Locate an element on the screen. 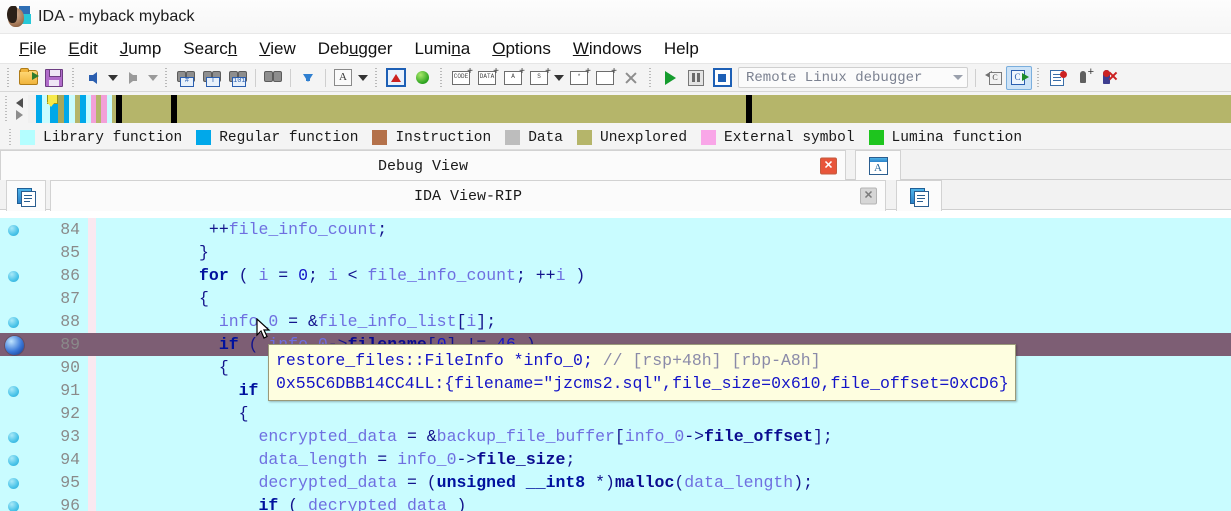  rename-button is located at coordinates (605, 78).